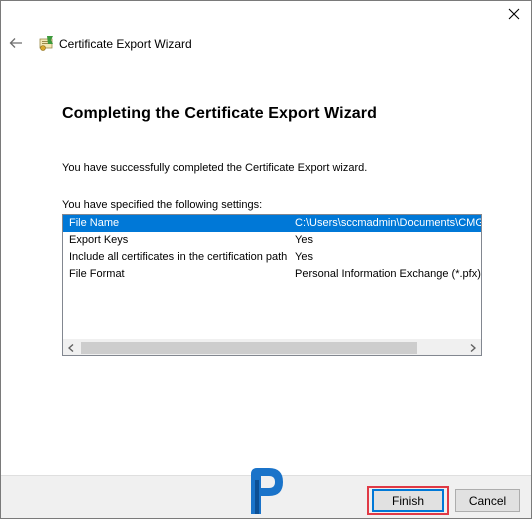 The height and width of the screenshot is (519, 532). Describe the element at coordinates (408, 500) in the screenshot. I see `finish-button: Finish` at that location.